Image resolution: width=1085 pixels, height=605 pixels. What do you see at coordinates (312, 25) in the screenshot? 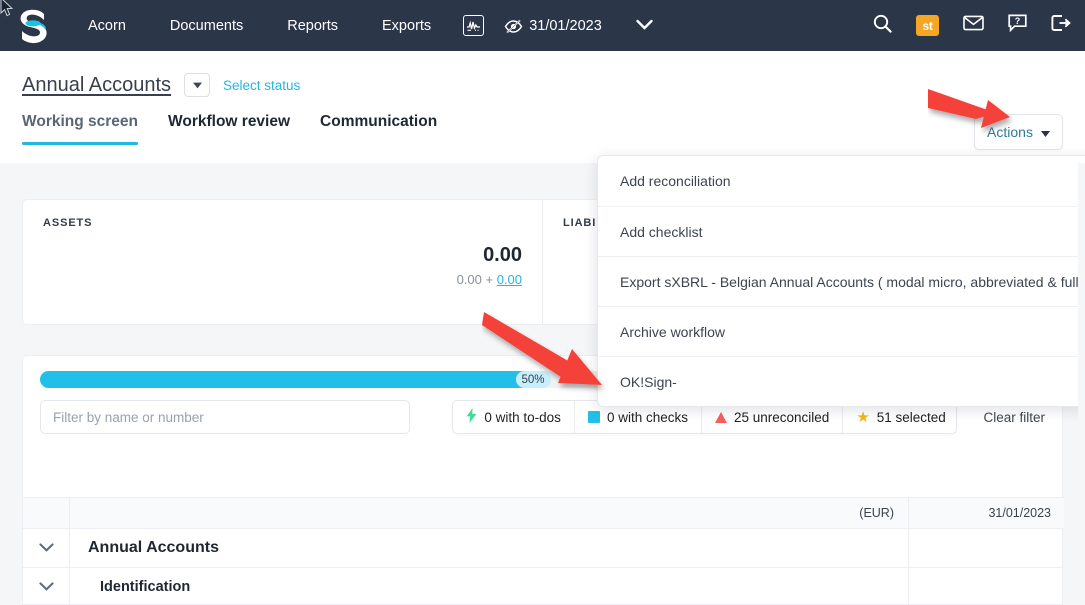
I see `nav-link-reports: Reports` at bounding box center [312, 25].